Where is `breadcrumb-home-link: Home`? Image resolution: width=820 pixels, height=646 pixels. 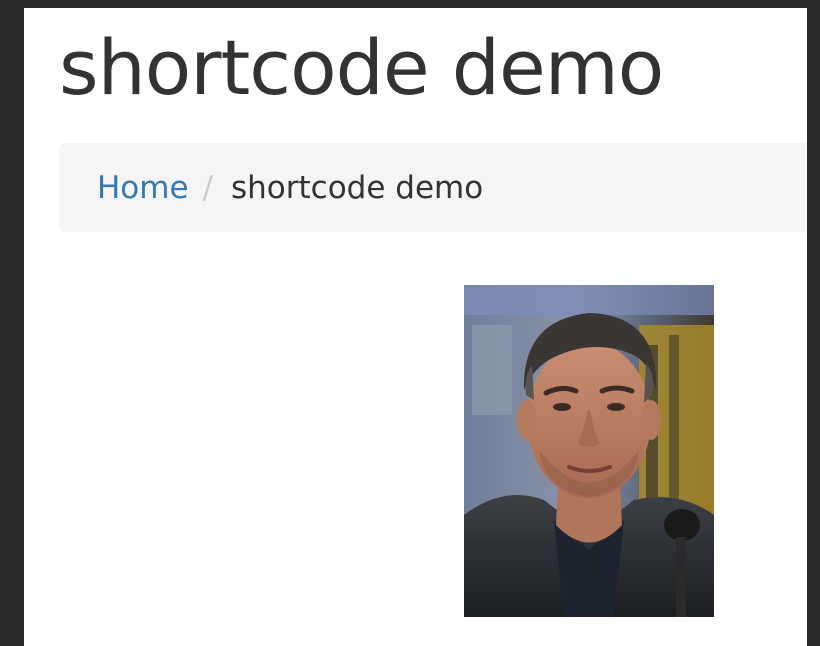 breadcrumb-home-link: Home is located at coordinates (143, 188).